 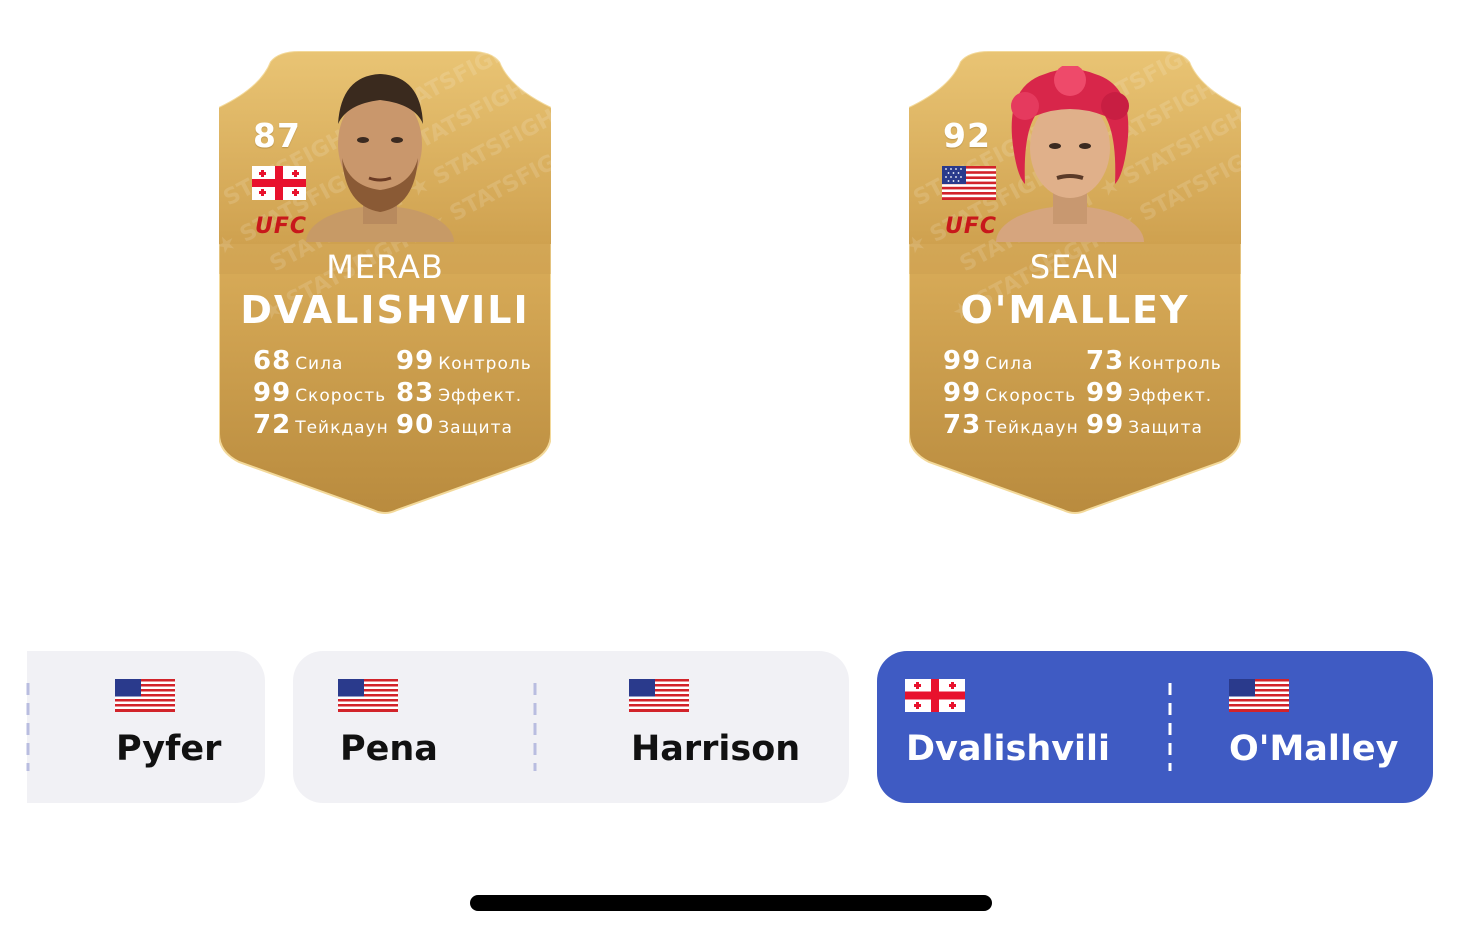 What do you see at coordinates (1314, 749) in the screenshot?
I see `fighter-name-blue: O'Malley` at bounding box center [1314, 749].